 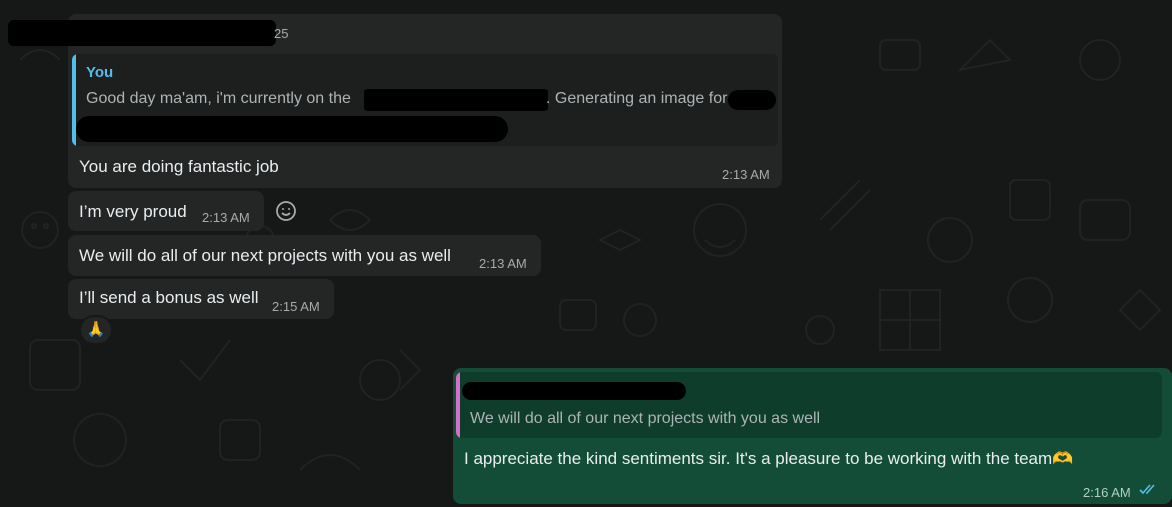 I want to click on quote-text-start: Good day ma'am, i'm currently on the, so click(x=218, y=98).